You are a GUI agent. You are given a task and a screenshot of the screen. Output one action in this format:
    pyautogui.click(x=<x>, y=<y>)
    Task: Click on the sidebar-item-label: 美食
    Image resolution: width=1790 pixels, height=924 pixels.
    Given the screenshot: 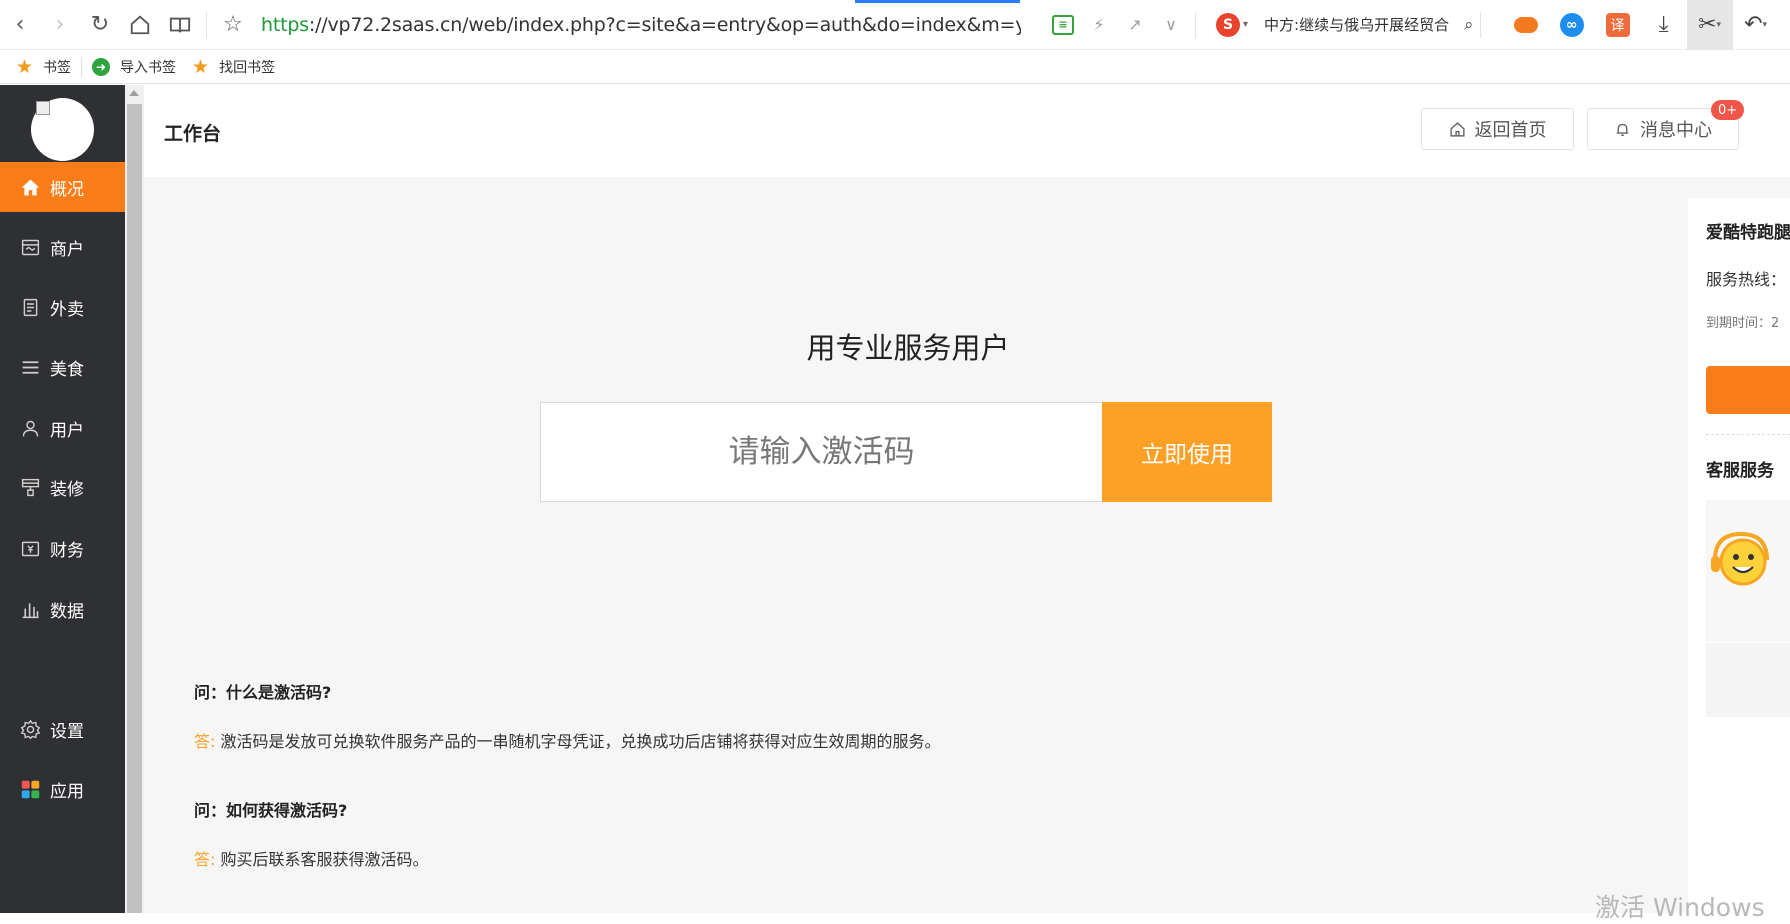 What is the action you would take?
    pyautogui.click(x=67, y=369)
    